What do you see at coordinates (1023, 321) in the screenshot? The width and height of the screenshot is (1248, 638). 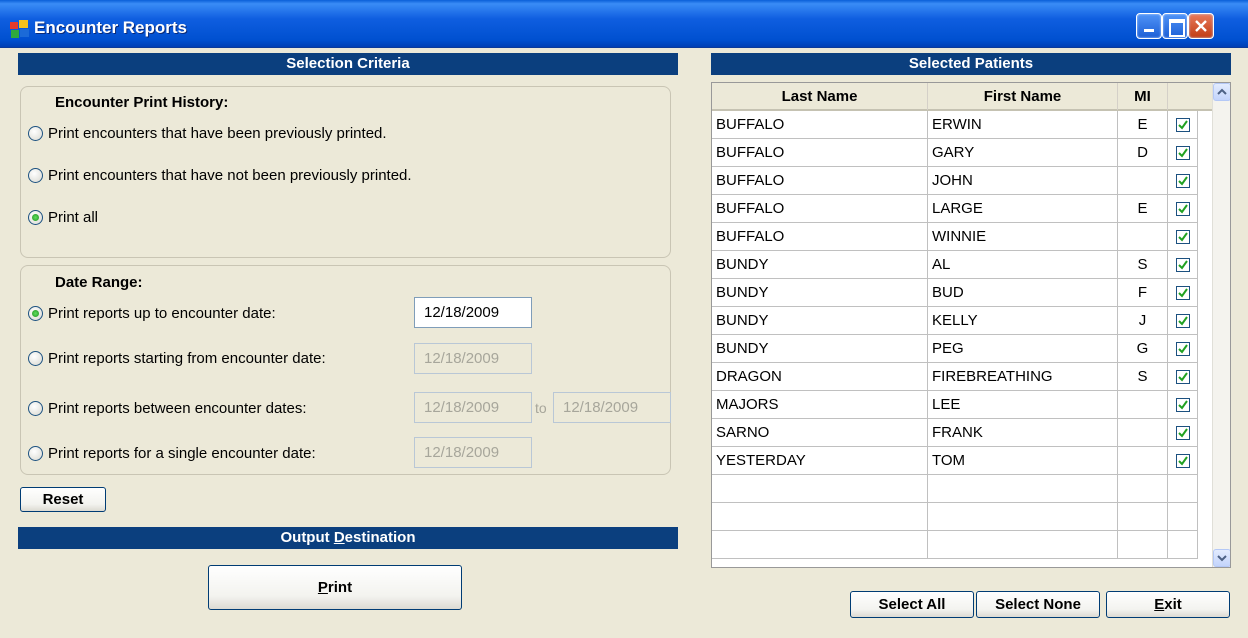 I see `first-name-cell: KELLY` at bounding box center [1023, 321].